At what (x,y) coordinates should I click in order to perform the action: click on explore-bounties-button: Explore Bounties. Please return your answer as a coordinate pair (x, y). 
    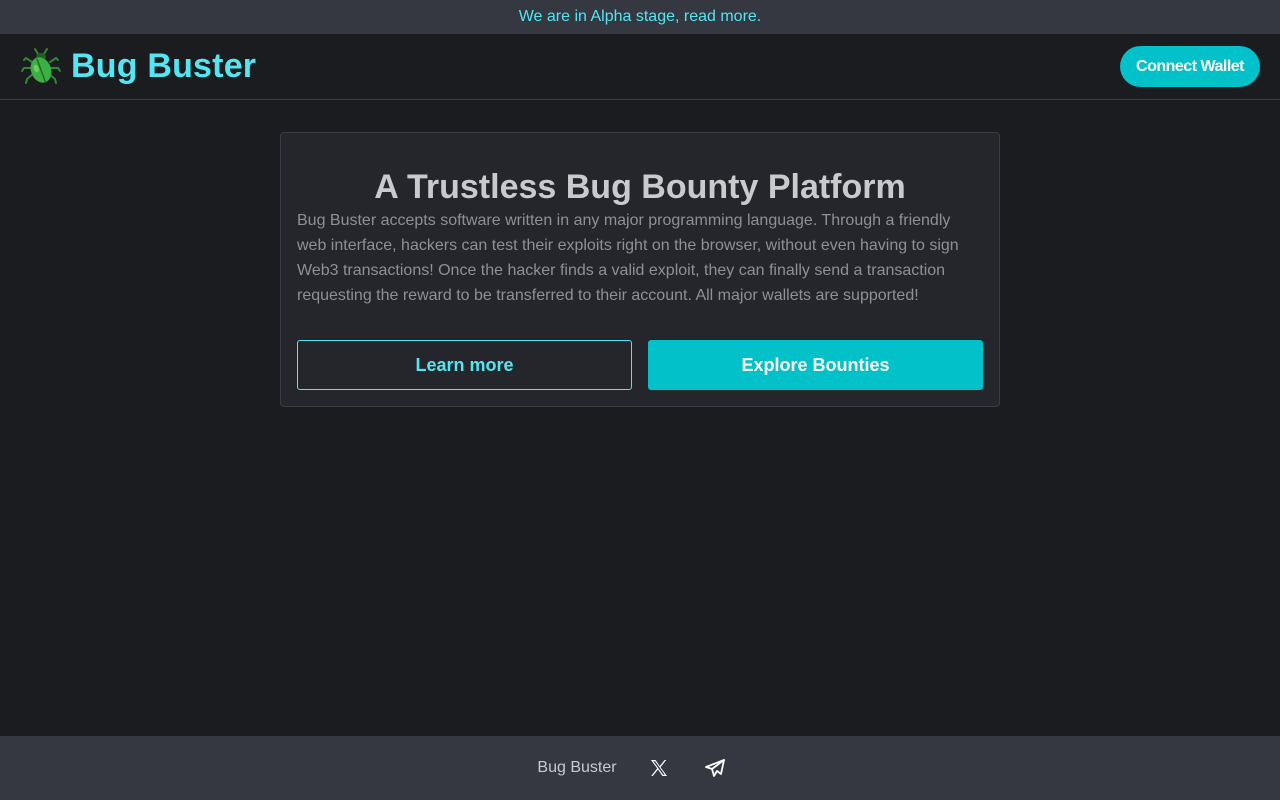
    Looking at the image, I should click on (815, 365).